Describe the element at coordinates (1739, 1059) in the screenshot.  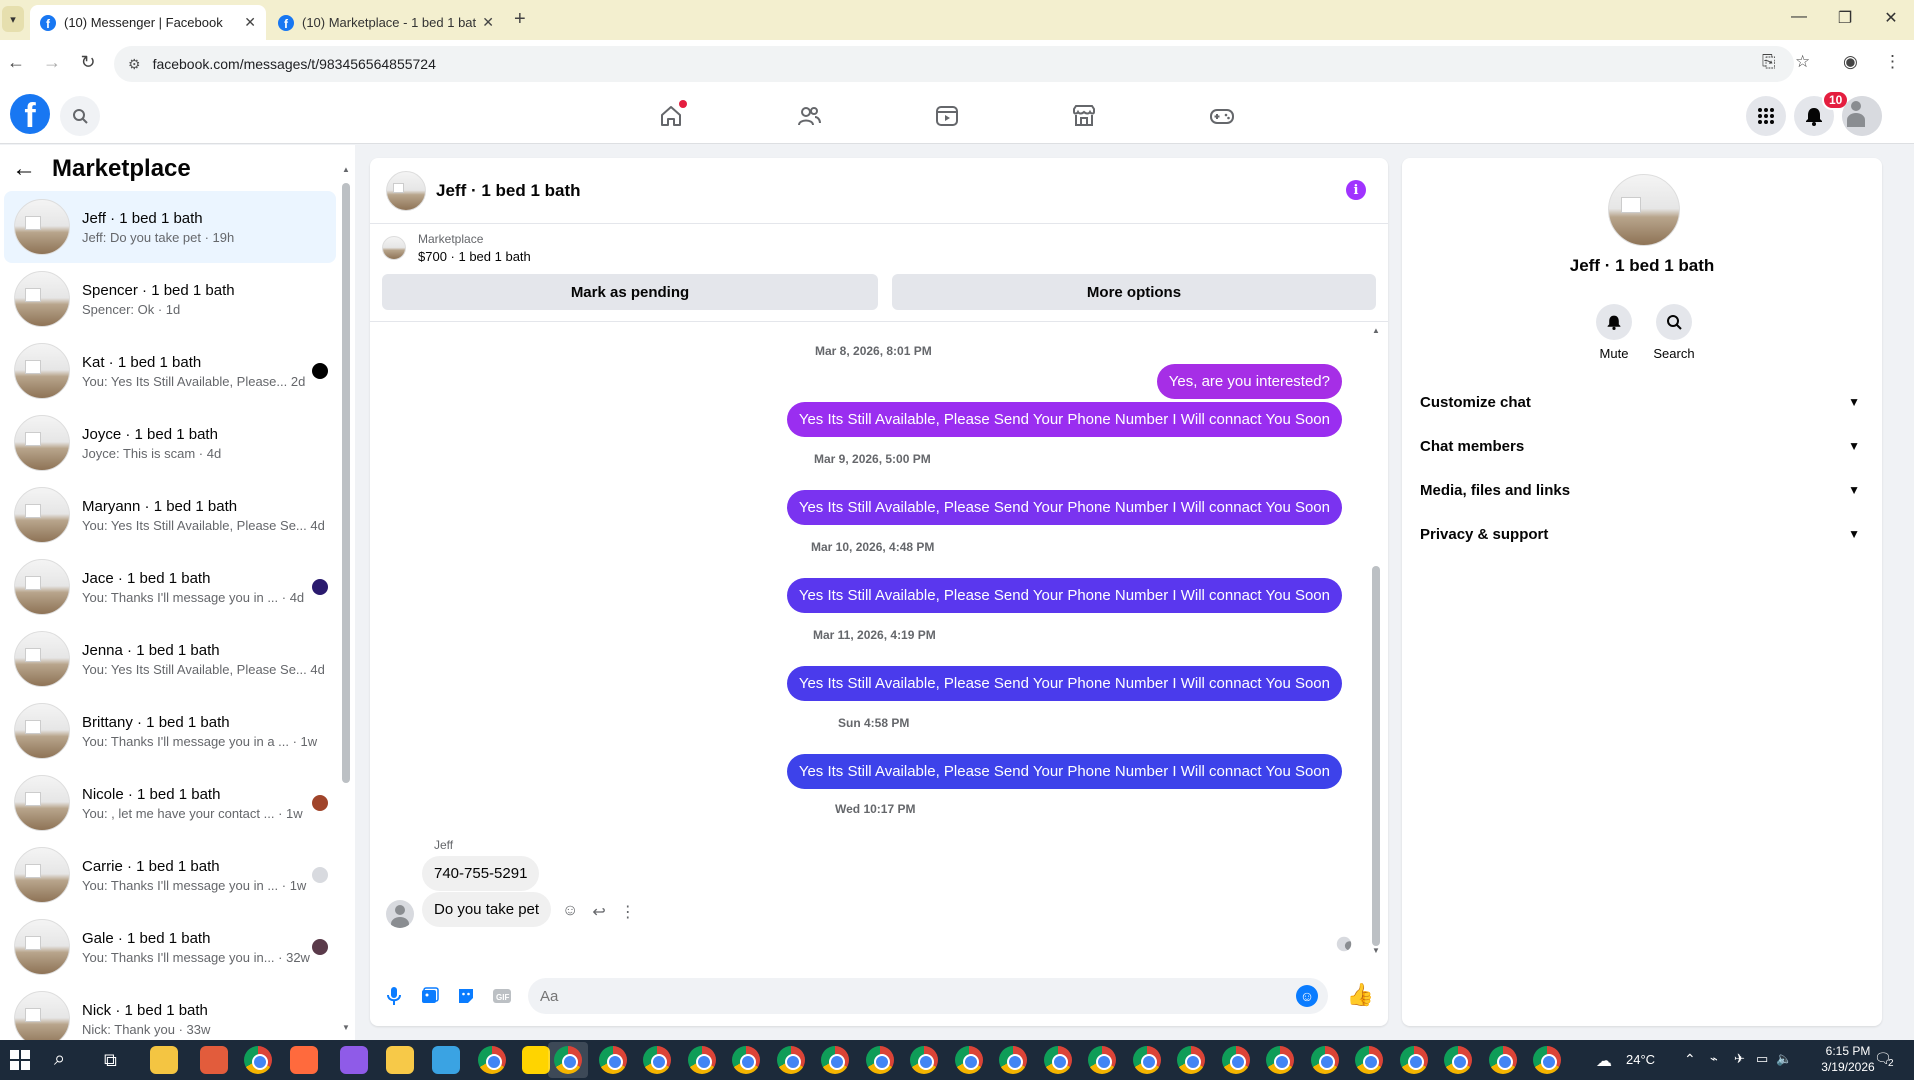
I see `wifi-off-icon: ✈` at that location.